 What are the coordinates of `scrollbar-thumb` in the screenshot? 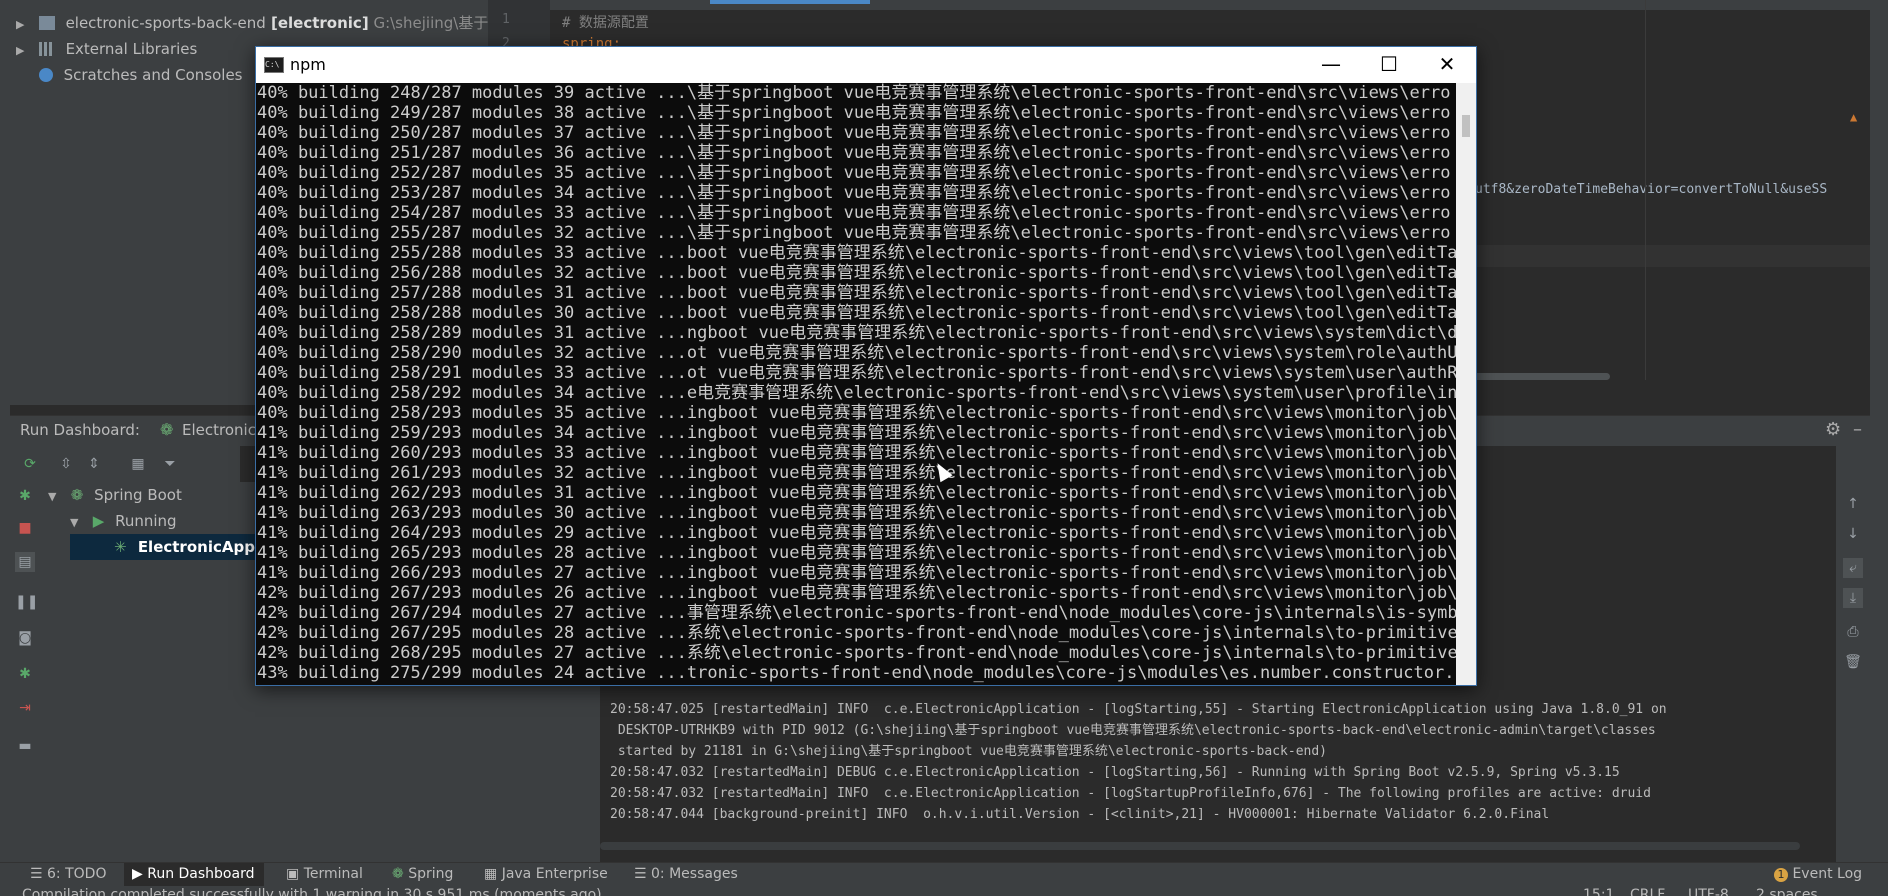 It's located at (1466, 126).